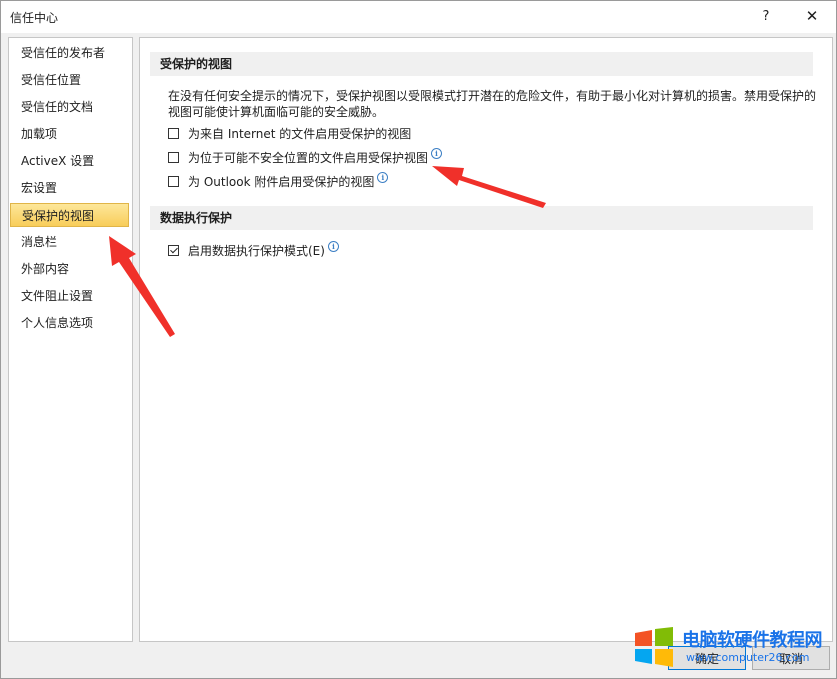 This screenshot has width=837, height=679. I want to click on option-label: 为 Outlook 附件启用受保护的视图, so click(281, 181).